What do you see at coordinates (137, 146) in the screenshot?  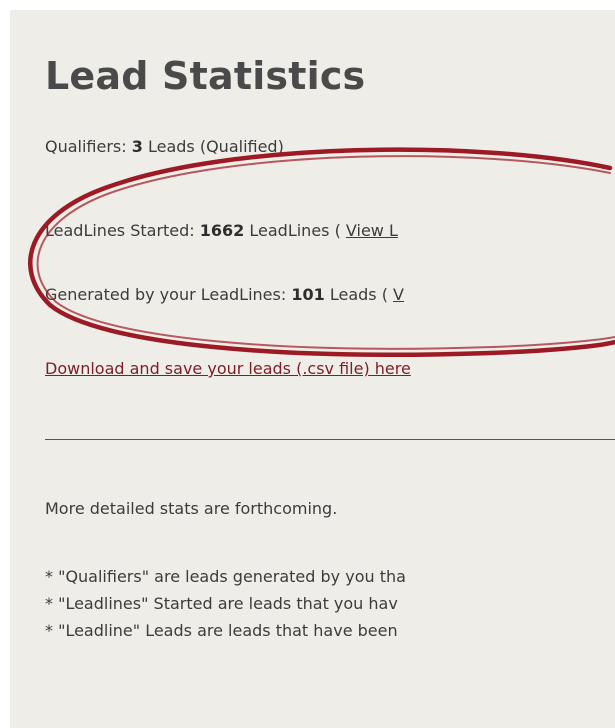 I see `qualifiers-count: 3` at bounding box center [137, 146].